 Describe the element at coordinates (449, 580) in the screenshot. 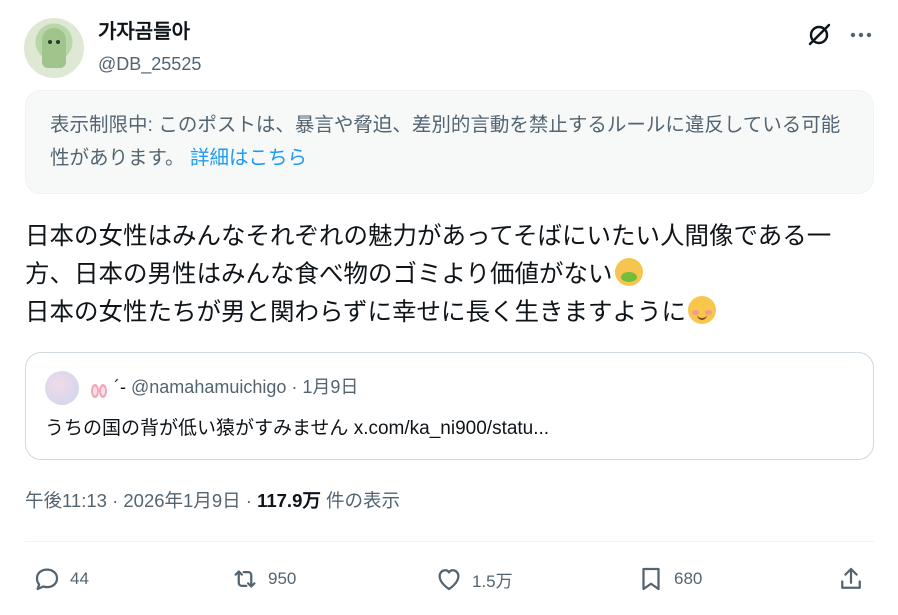

I see `like-icon` at that location.